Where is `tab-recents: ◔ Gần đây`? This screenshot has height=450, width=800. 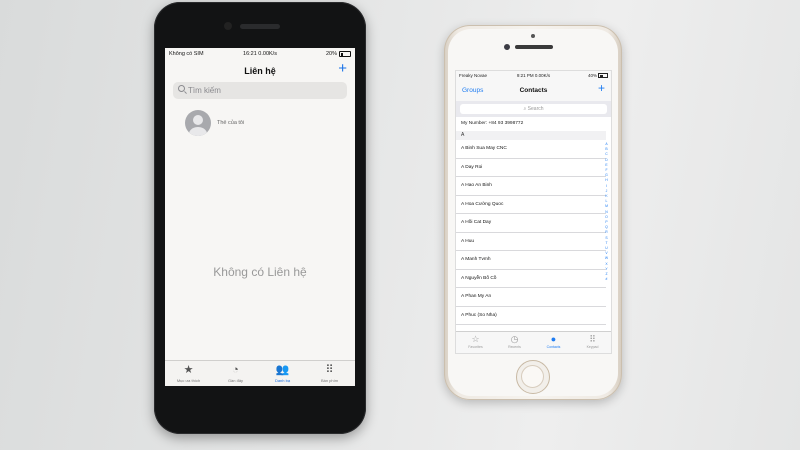
tab-recents: ◔ Gần đây is located at coordinates (235, 373).